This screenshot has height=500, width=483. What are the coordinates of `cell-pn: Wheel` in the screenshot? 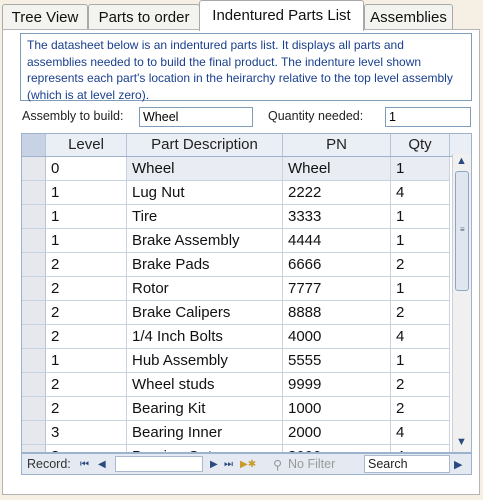 It's located at (337, 169).